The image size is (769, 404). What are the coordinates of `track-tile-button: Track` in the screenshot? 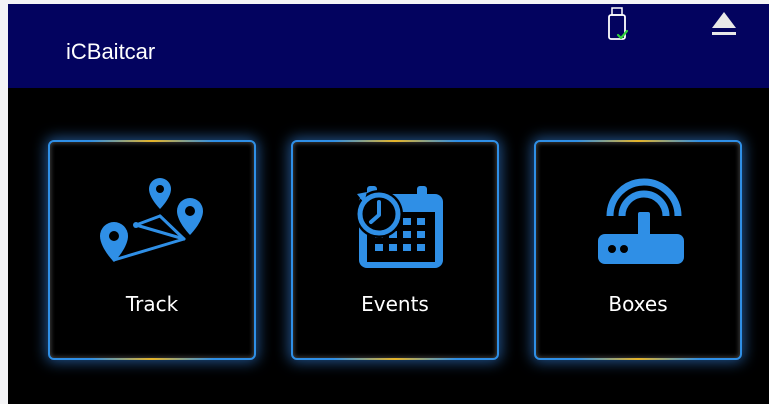 It's located at (152, 250).